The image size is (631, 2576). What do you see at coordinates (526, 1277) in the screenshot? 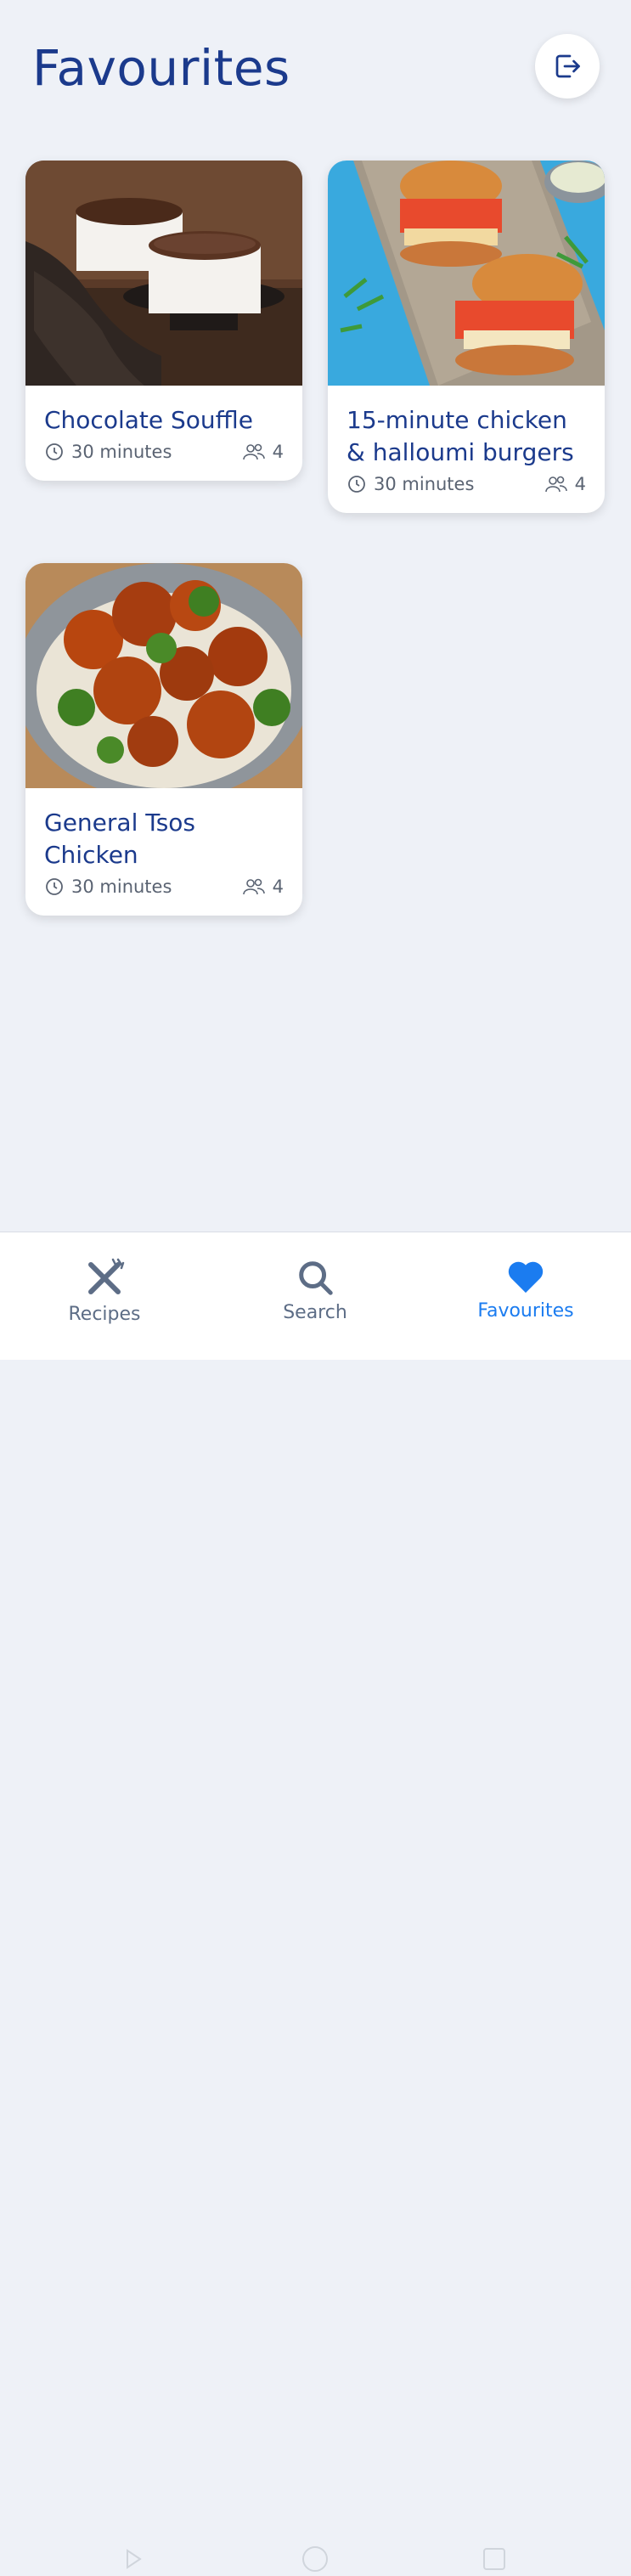
I see `heart-icon` at bounding box center [526, 1277].